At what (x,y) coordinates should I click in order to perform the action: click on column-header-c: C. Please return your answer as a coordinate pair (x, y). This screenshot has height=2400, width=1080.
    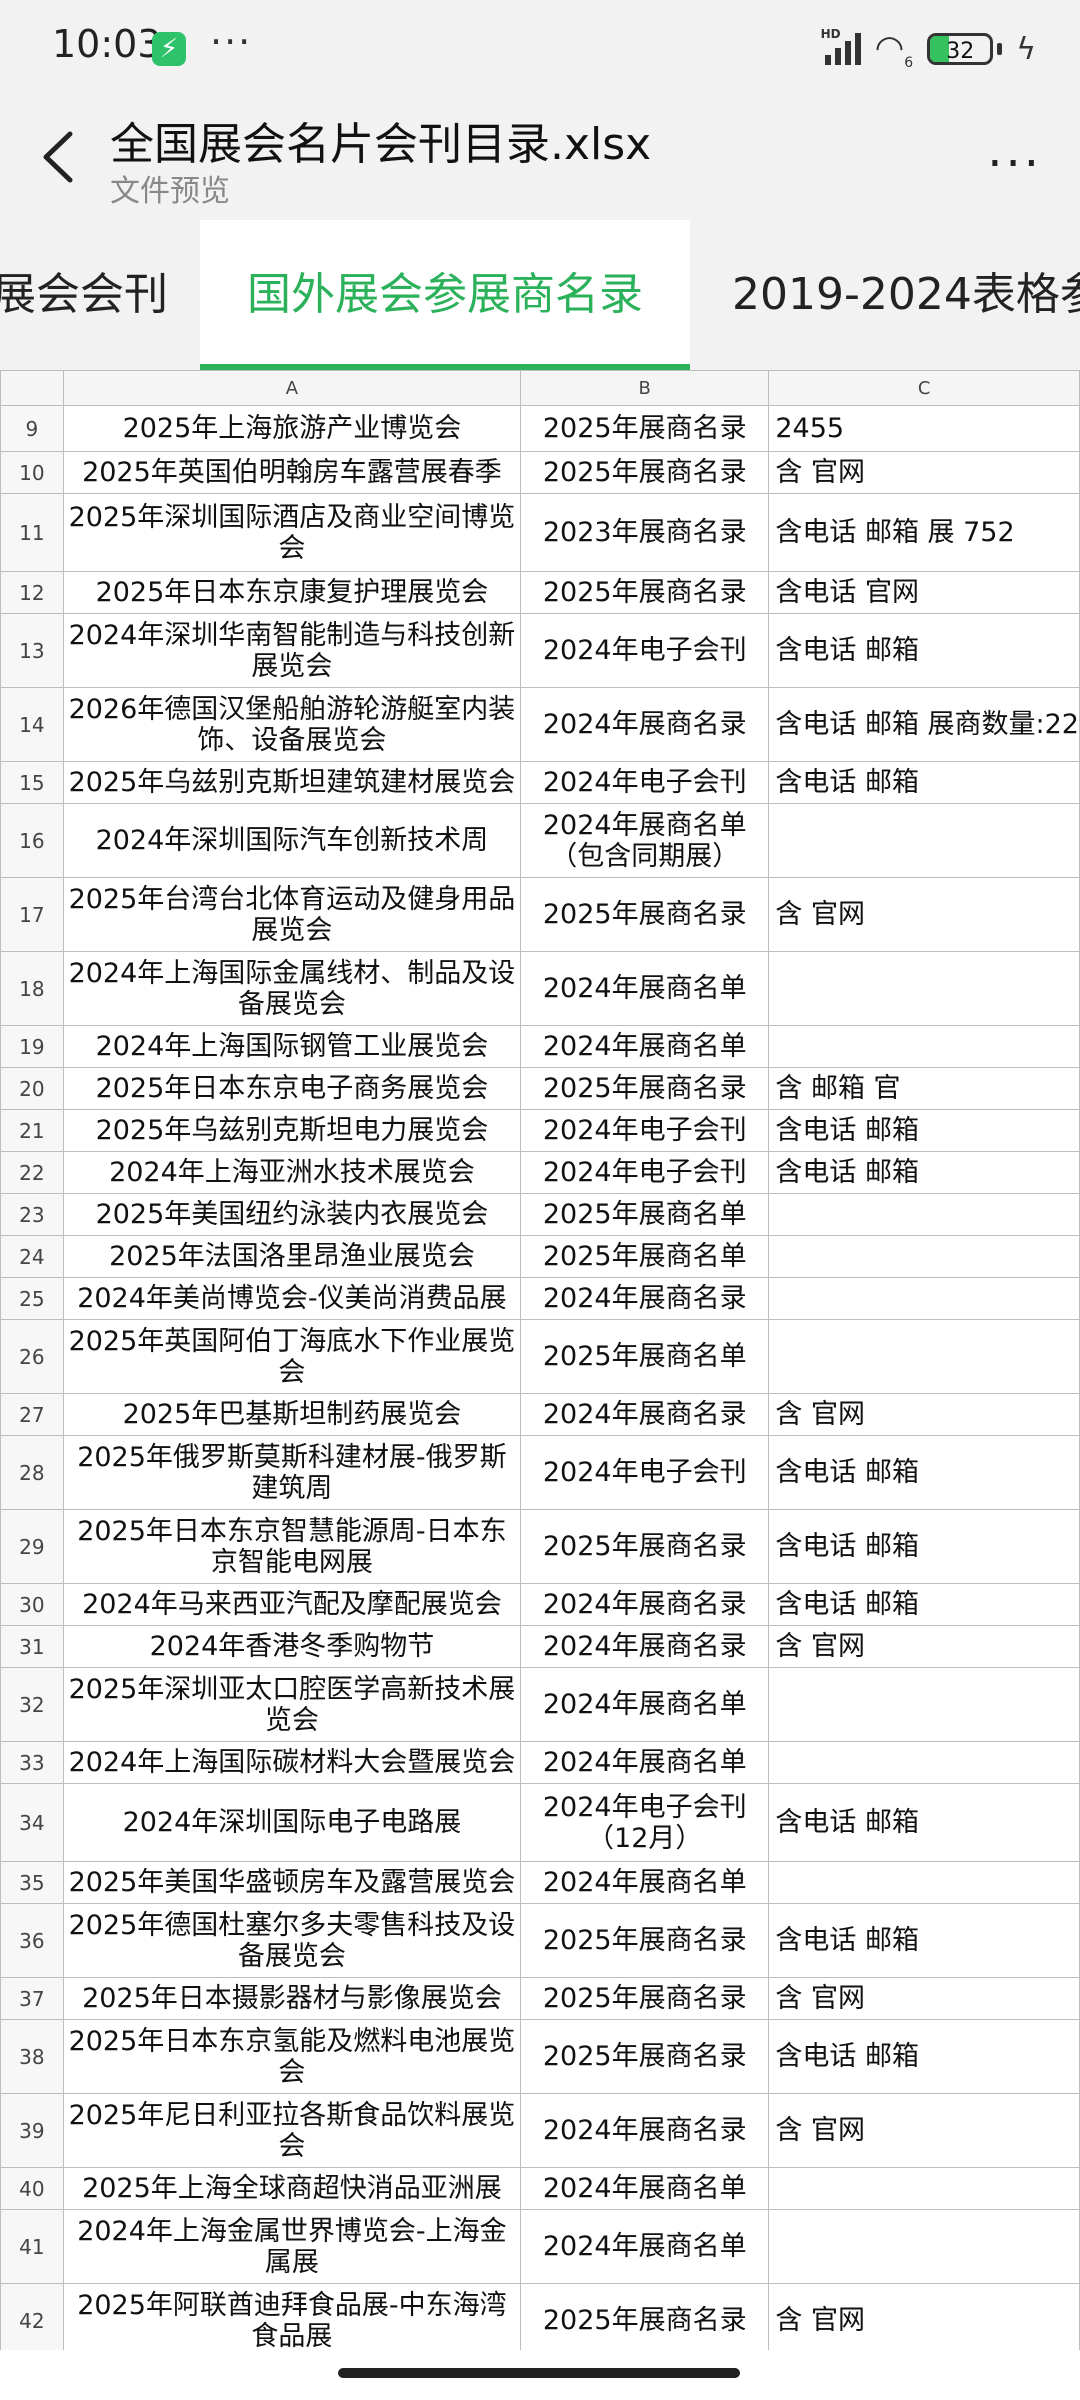
    Looking at the image, I should click on (924, 388).